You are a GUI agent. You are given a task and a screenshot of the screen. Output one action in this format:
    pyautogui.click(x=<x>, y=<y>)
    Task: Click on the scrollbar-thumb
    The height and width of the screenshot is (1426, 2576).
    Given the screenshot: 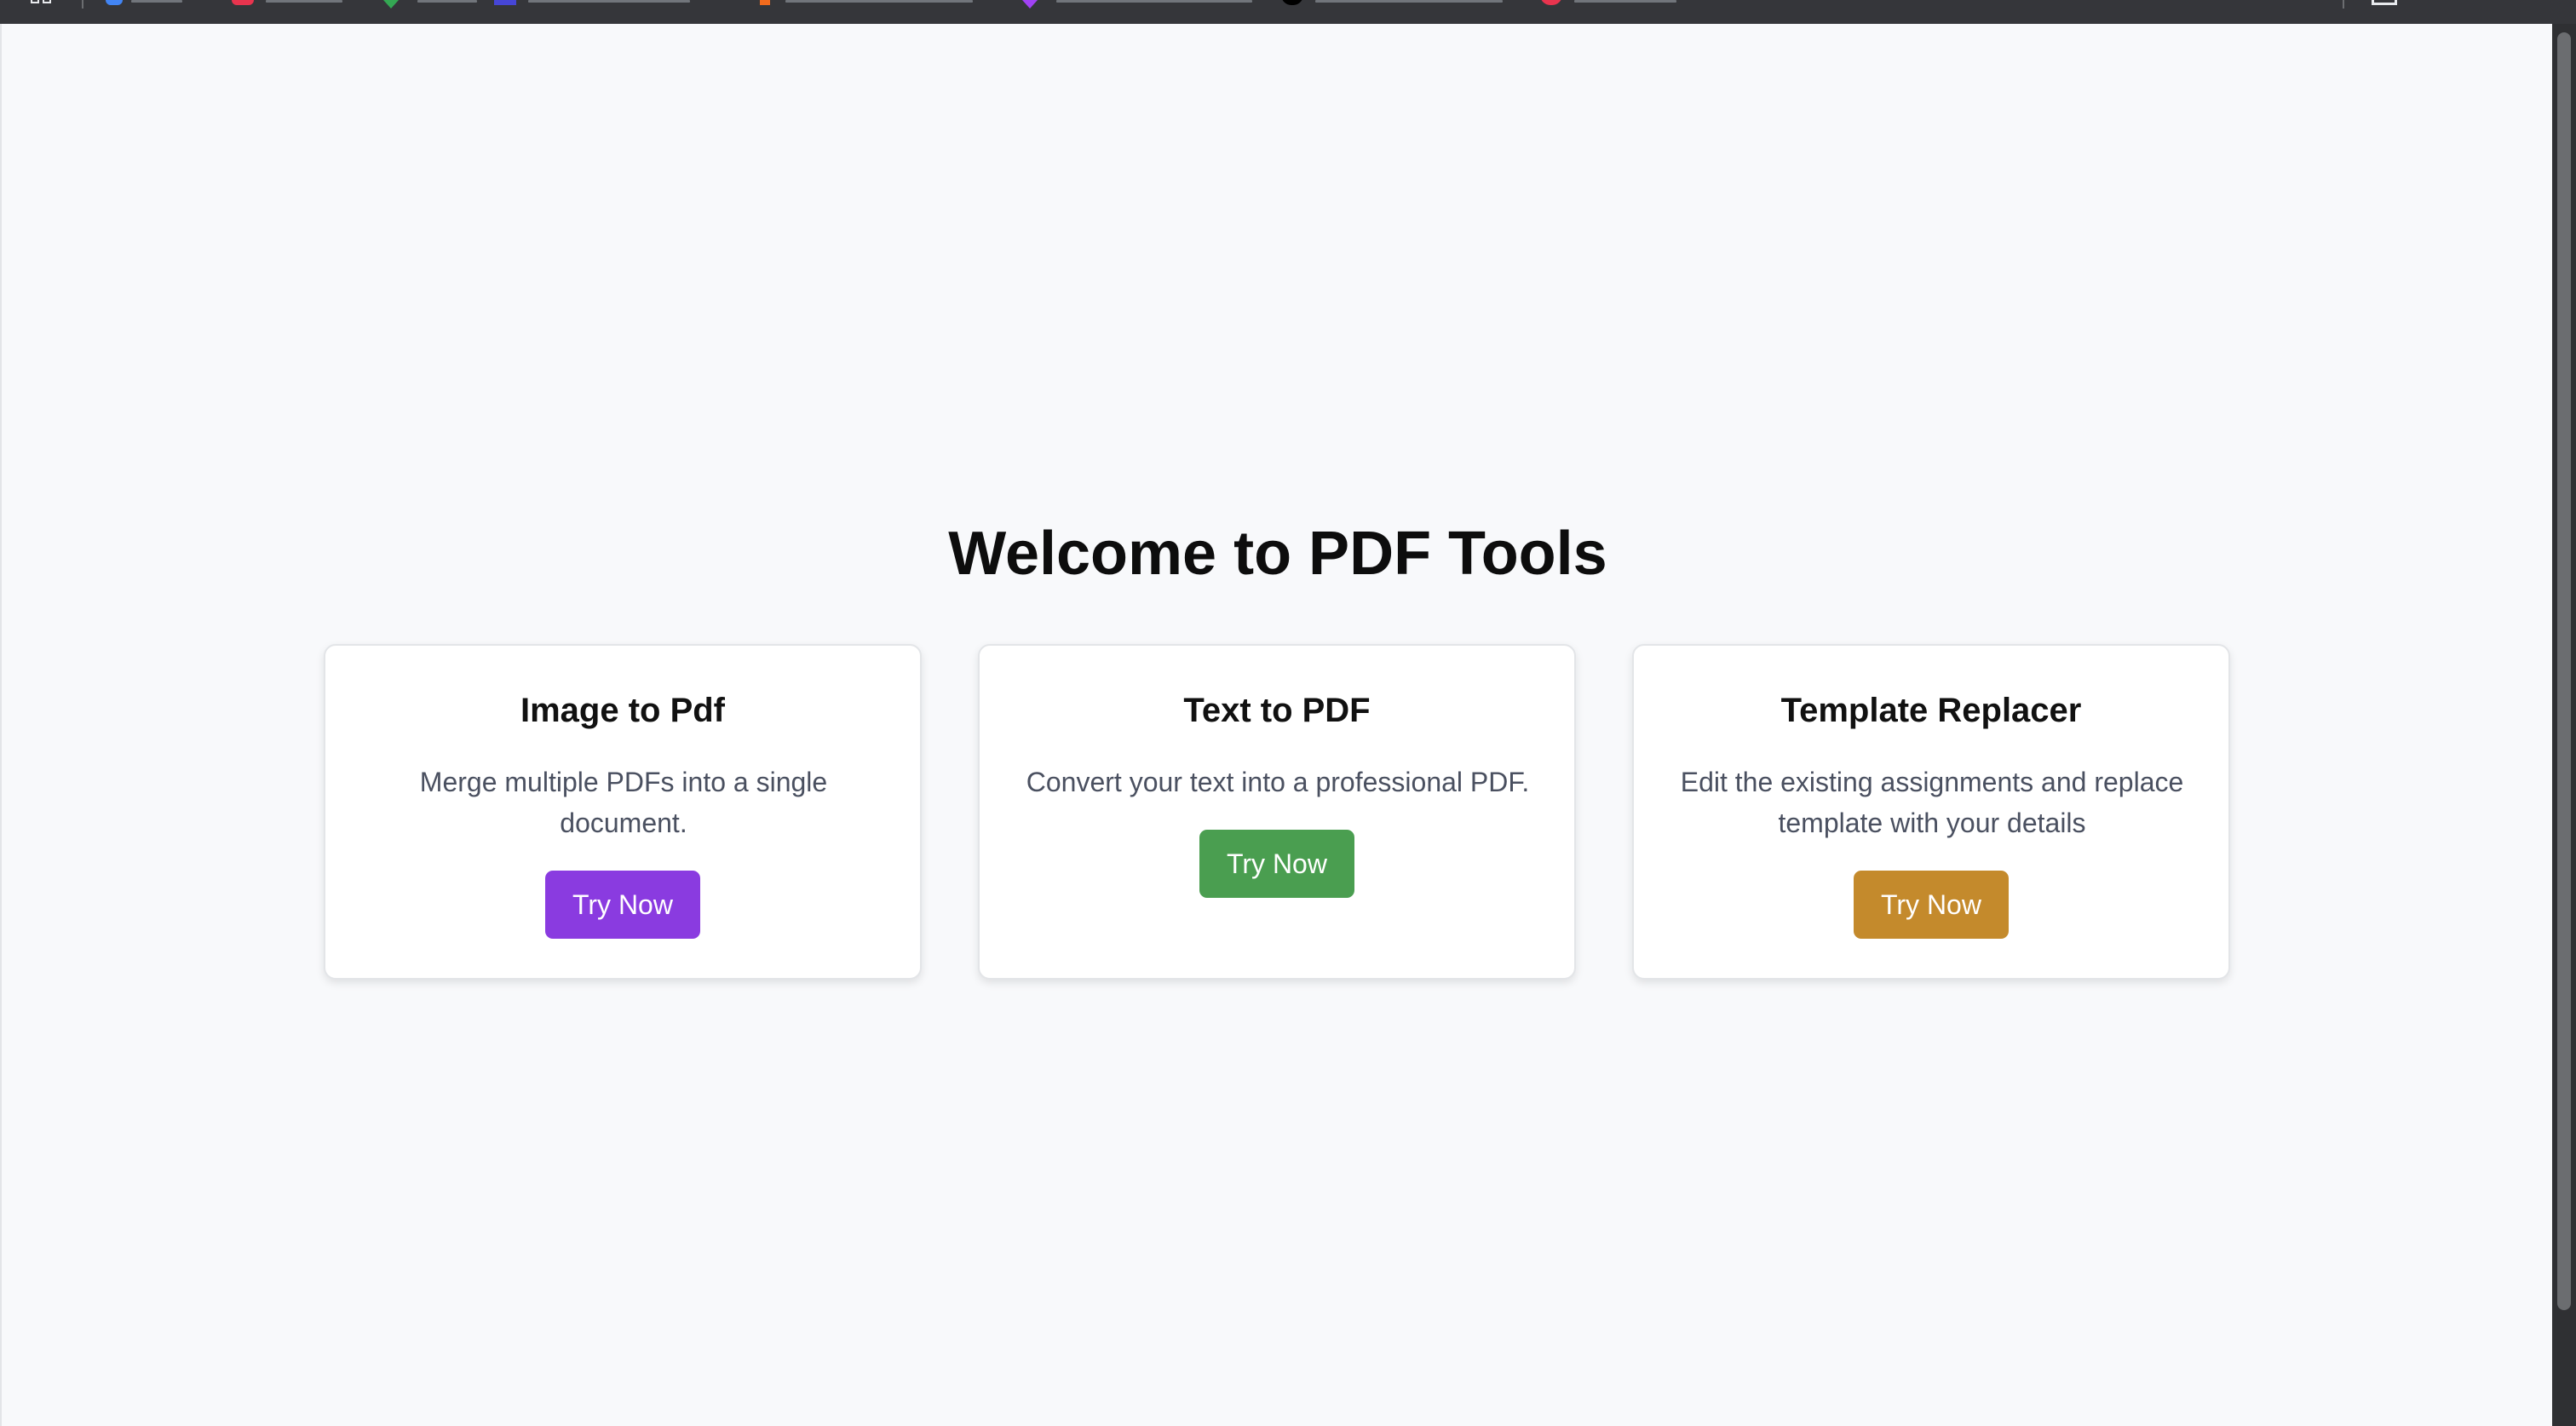 What is the action you would take?
    pyautogui.click(x=2564, y=671)
    